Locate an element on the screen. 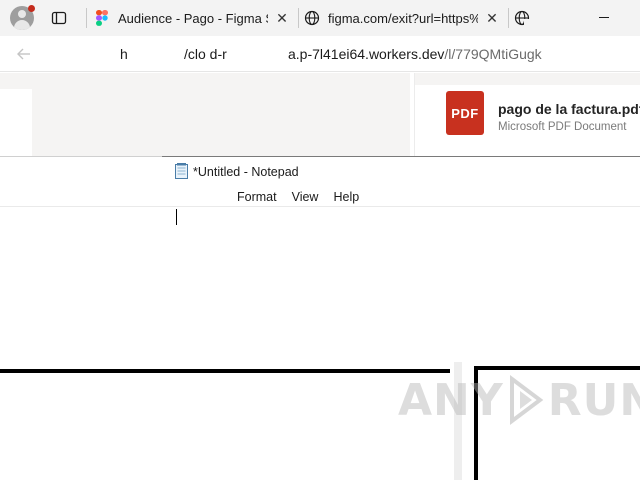 The height and width of the screenshot is (480, 640). menu-view: View is located at coordinates (305, 197).